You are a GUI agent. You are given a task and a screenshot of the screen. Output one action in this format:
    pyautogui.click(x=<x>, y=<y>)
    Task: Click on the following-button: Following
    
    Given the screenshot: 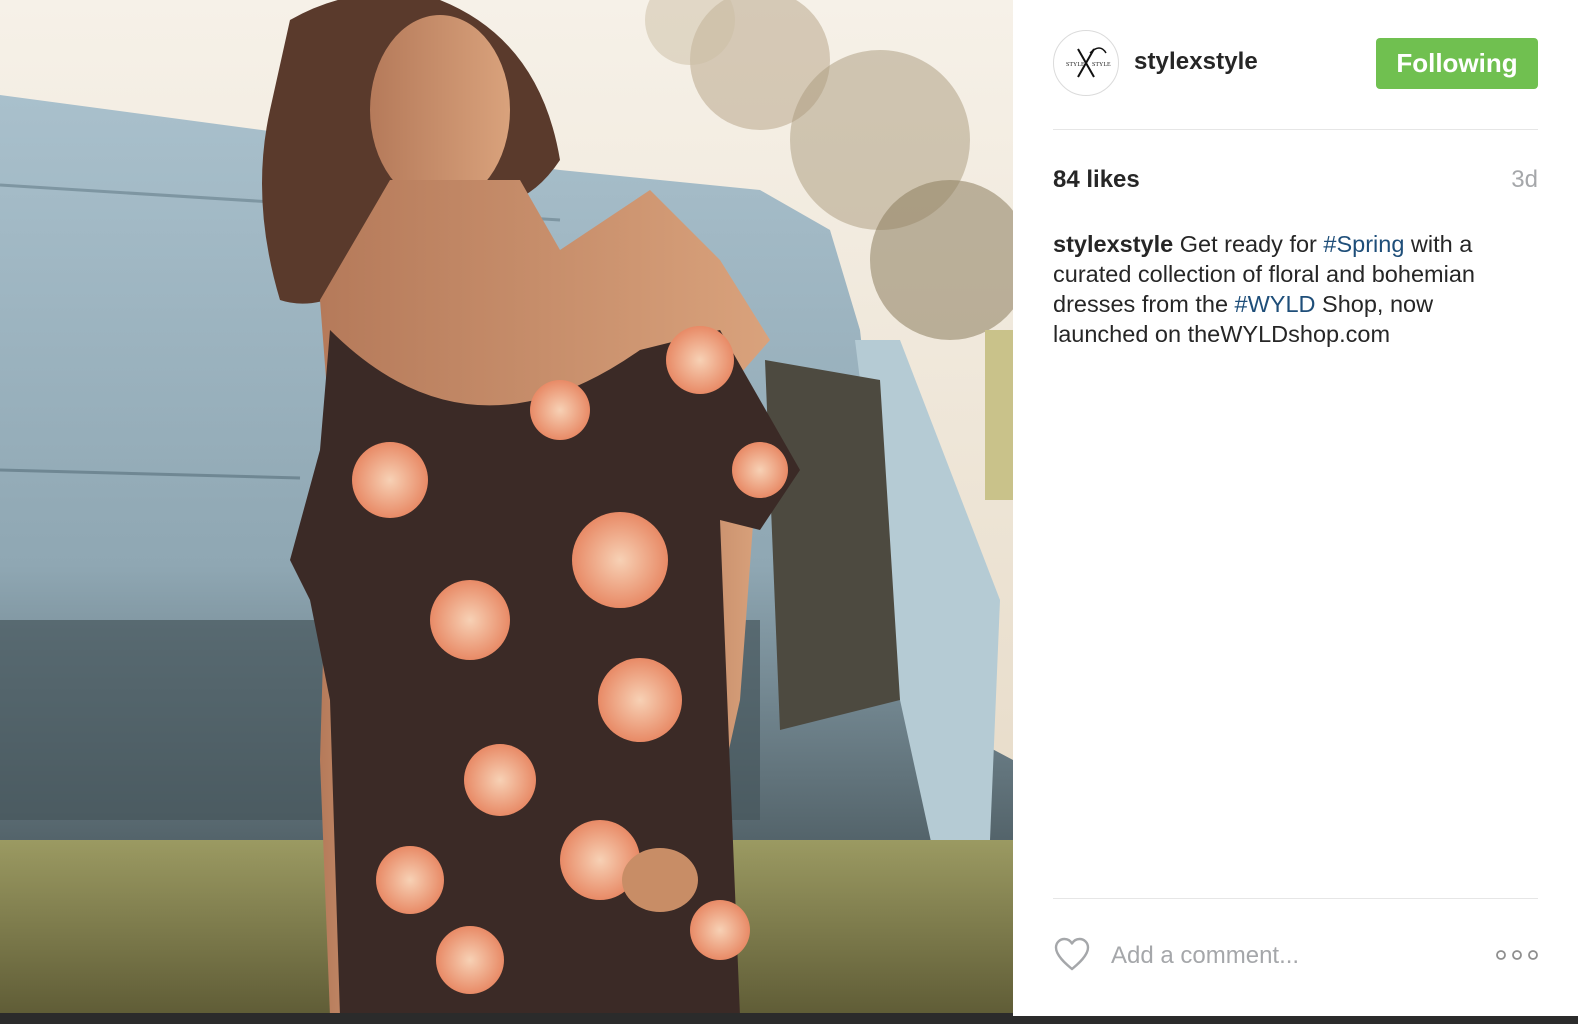 What is the action you would take?
    pyautogui.click(x=1457, y=63)
    